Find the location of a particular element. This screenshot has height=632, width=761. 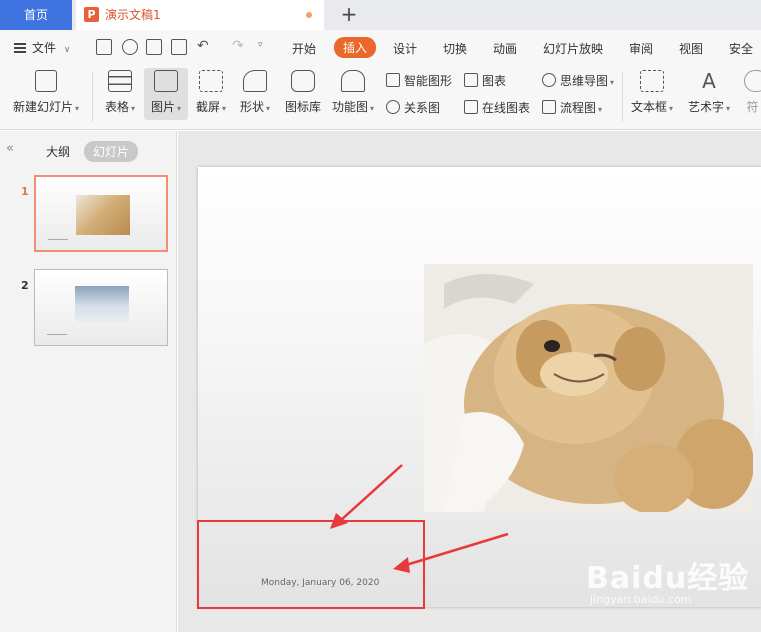

slide-number: 1 is located at coordinates (25, 191).